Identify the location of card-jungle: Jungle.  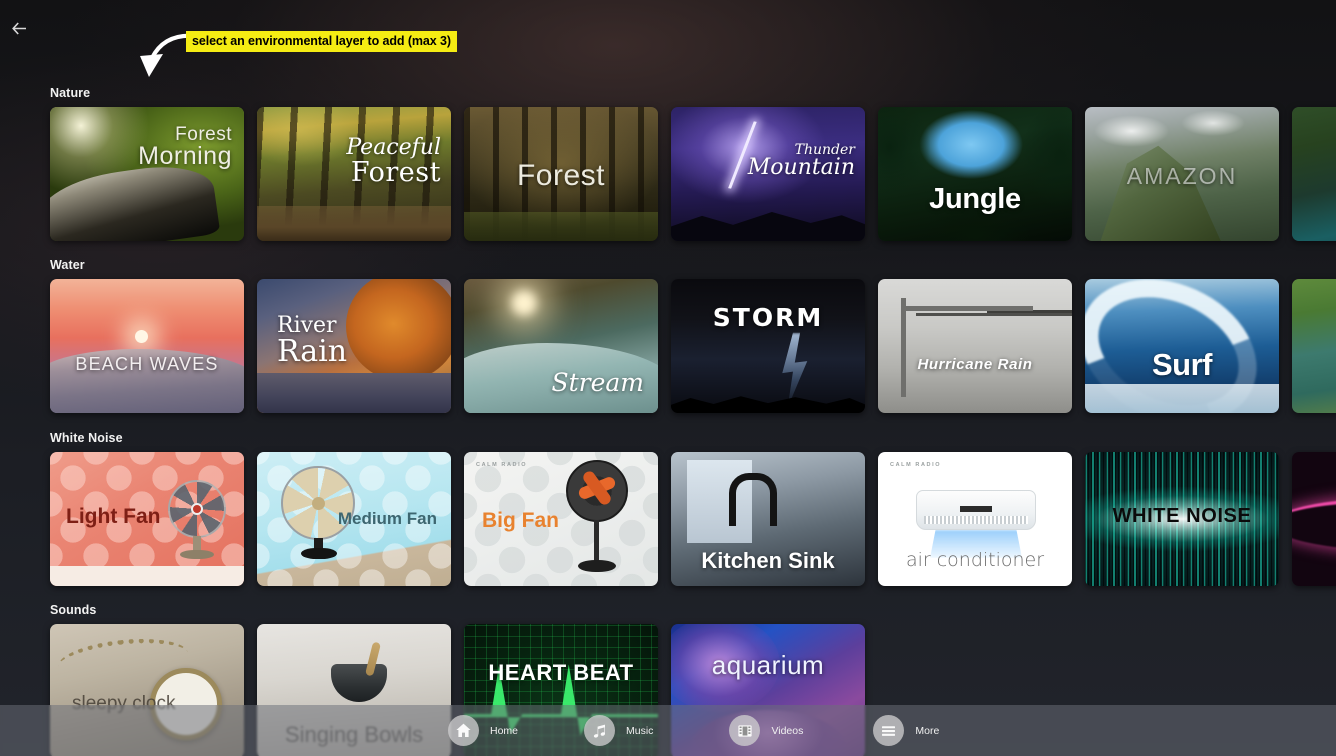
(975, 174).